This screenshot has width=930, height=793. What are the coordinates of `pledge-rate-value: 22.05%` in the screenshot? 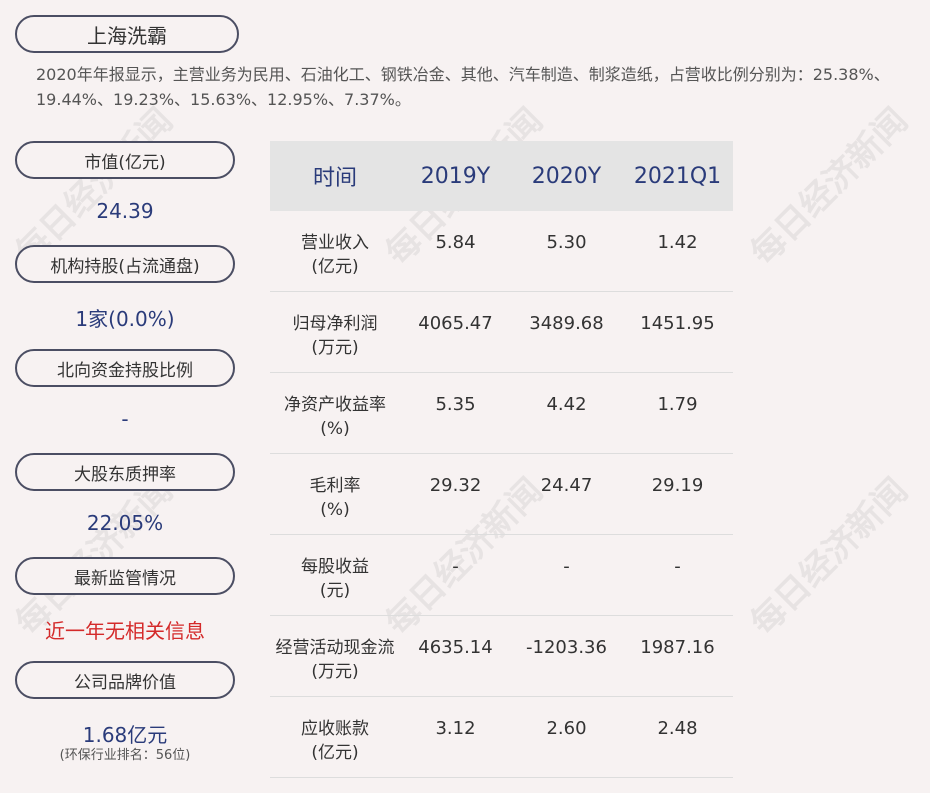 It's located at (125, 523).